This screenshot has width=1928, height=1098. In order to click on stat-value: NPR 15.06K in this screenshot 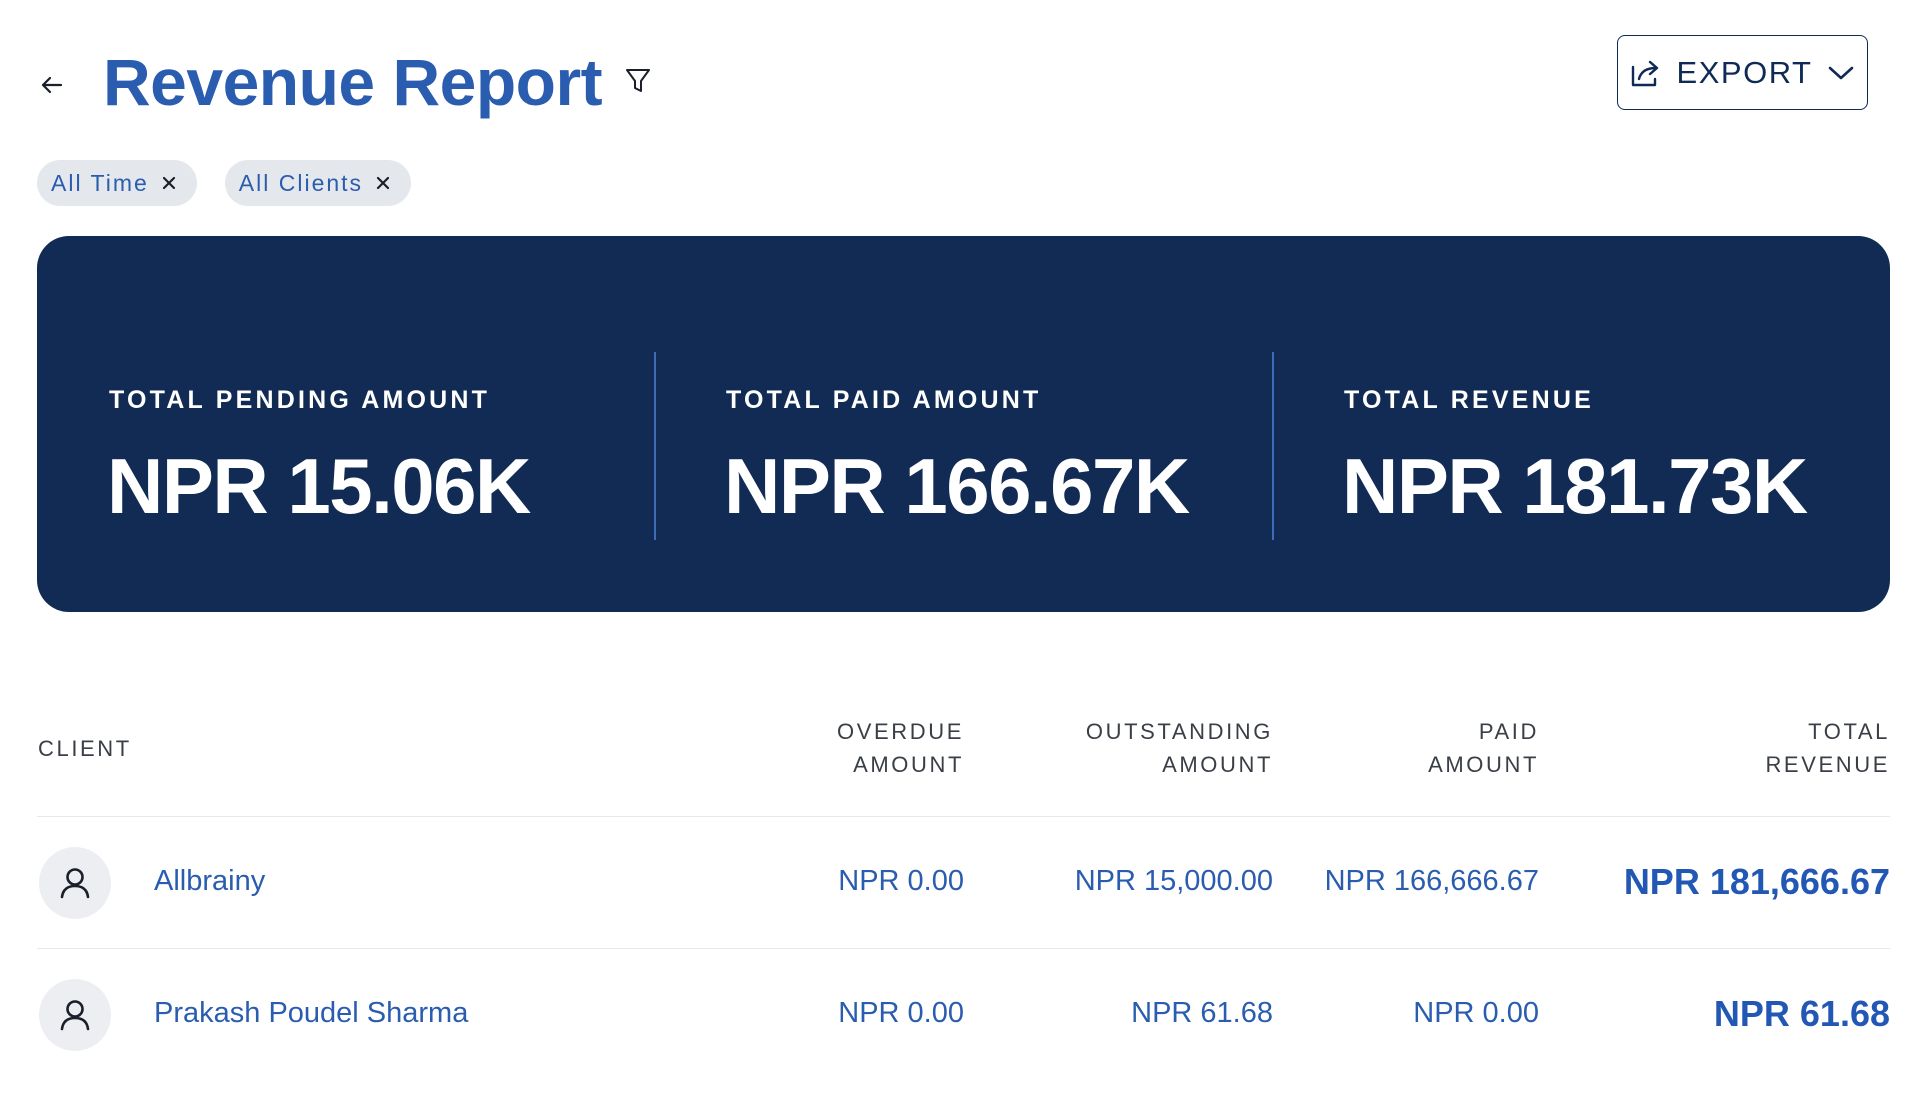, I will do `click(319, 486)`.